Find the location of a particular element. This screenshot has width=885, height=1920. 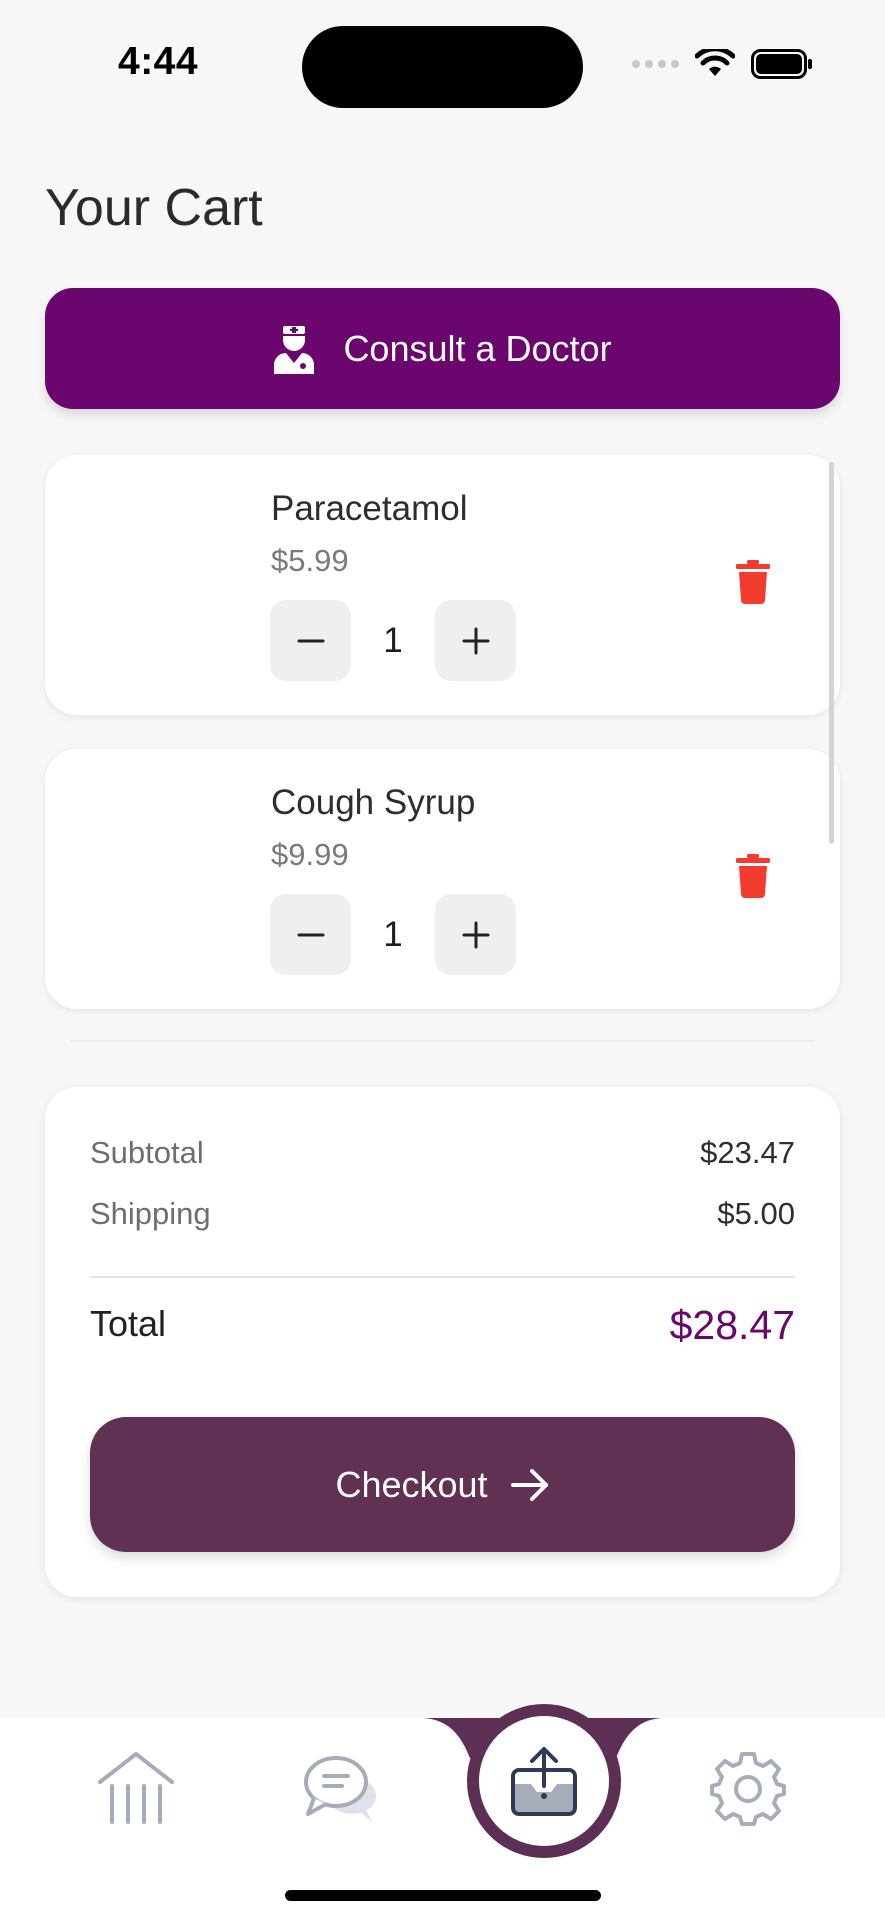

cart-list-scrollbar is located at coordinates (831, 653).